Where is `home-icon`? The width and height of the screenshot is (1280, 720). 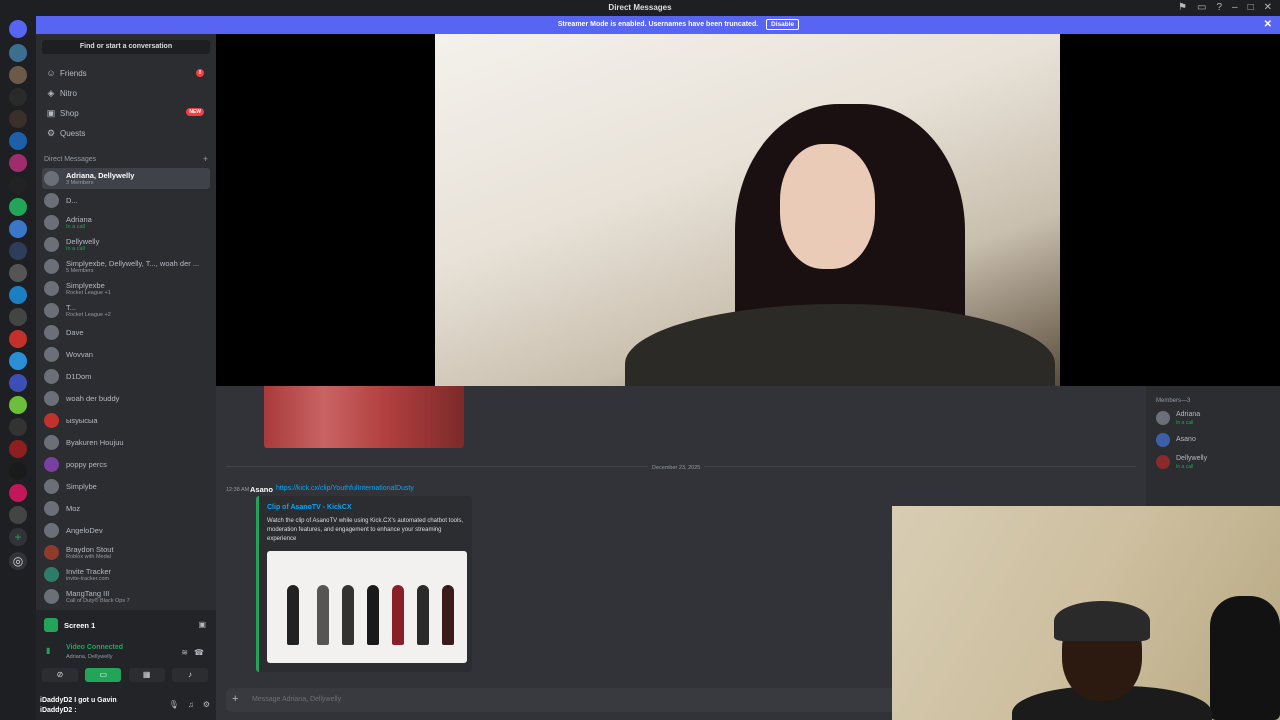
home-icon is located at coordinates (18, 29).